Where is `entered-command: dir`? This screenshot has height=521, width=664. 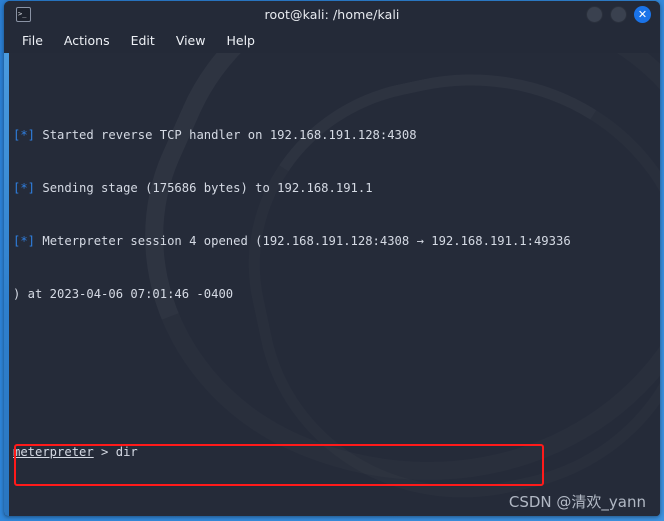
entered-command: dir is located at coordinates (126, 452).